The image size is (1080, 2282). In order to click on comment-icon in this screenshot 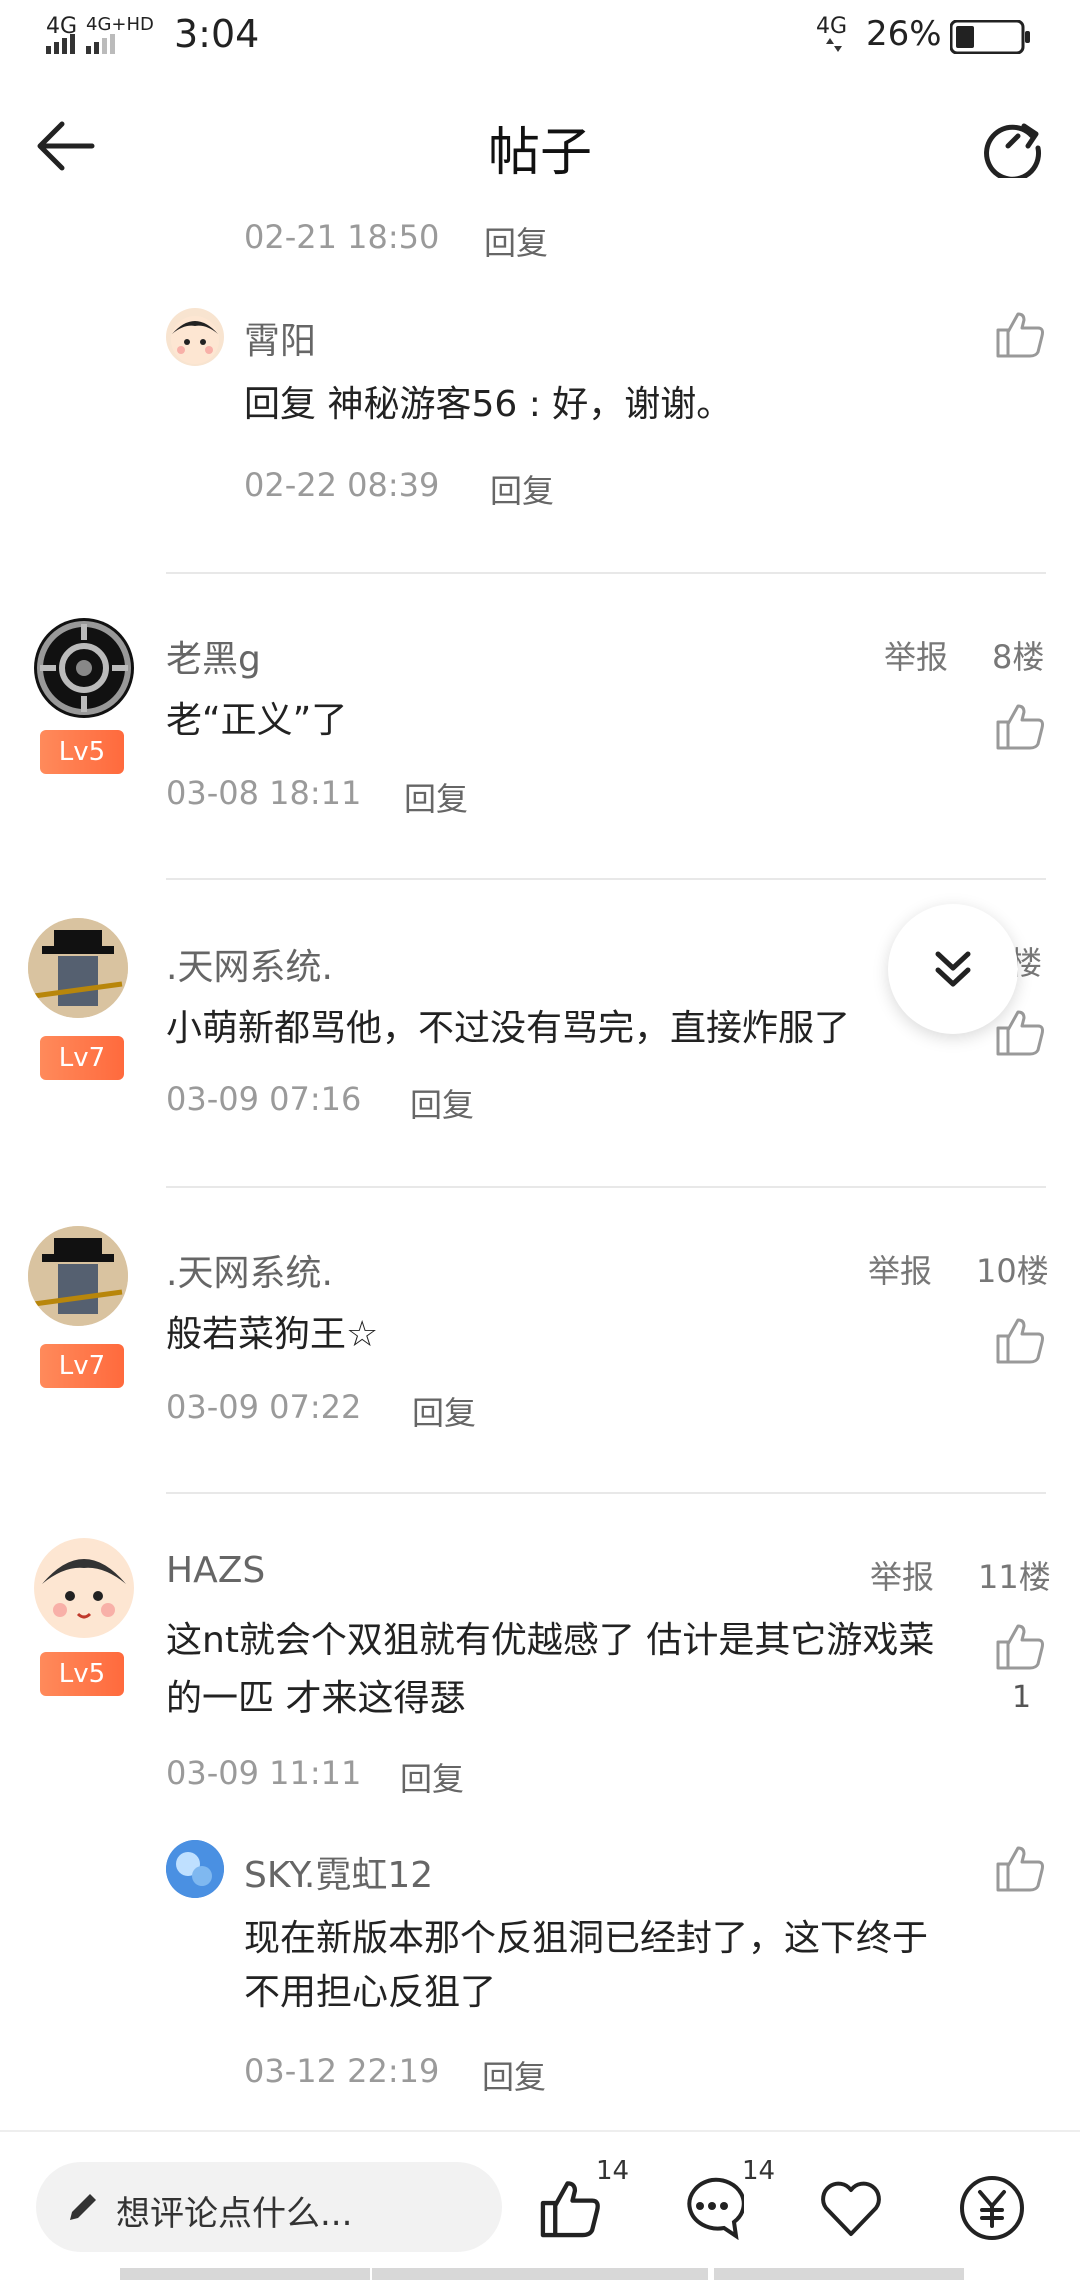, I will do `click(712, 2208)`.